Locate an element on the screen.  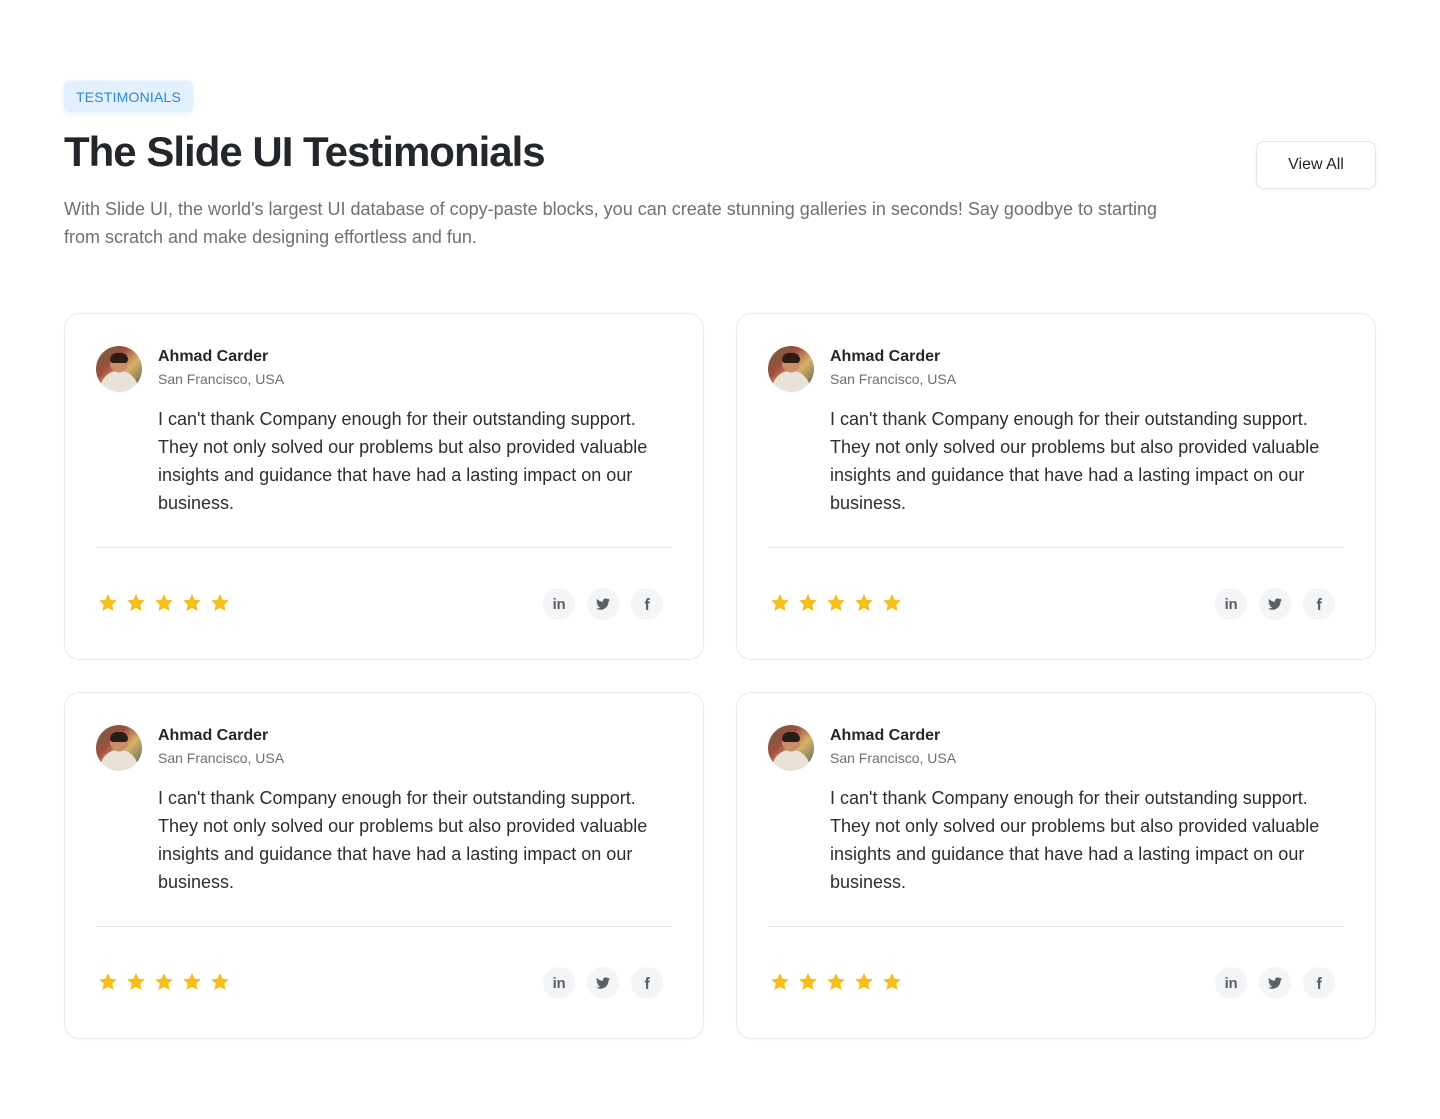
view-all-button: View All is located at coordinates (1316, 165).